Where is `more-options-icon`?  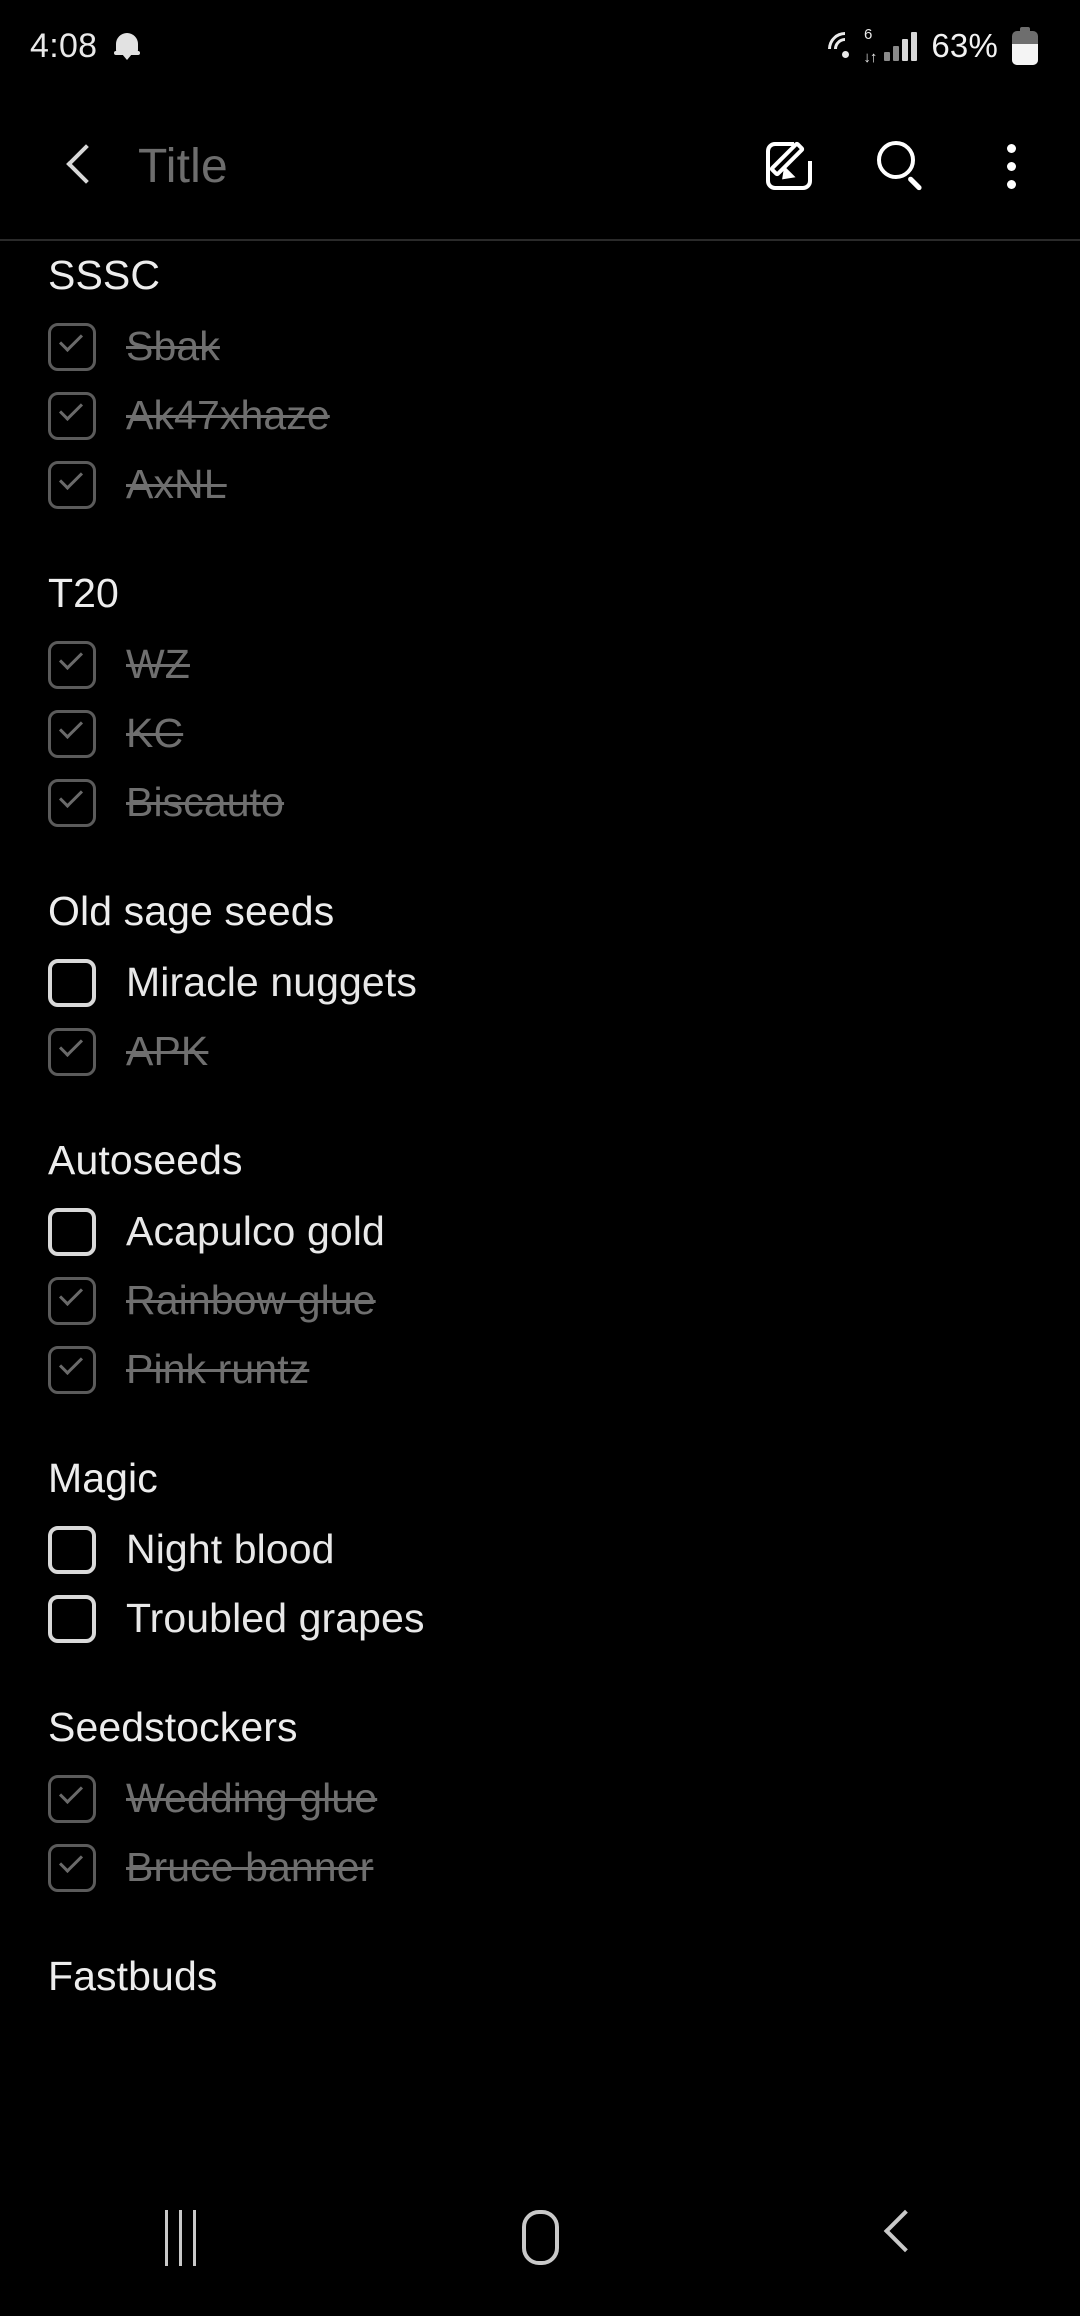 more-options-icon is located at coordinates (1011, 166).